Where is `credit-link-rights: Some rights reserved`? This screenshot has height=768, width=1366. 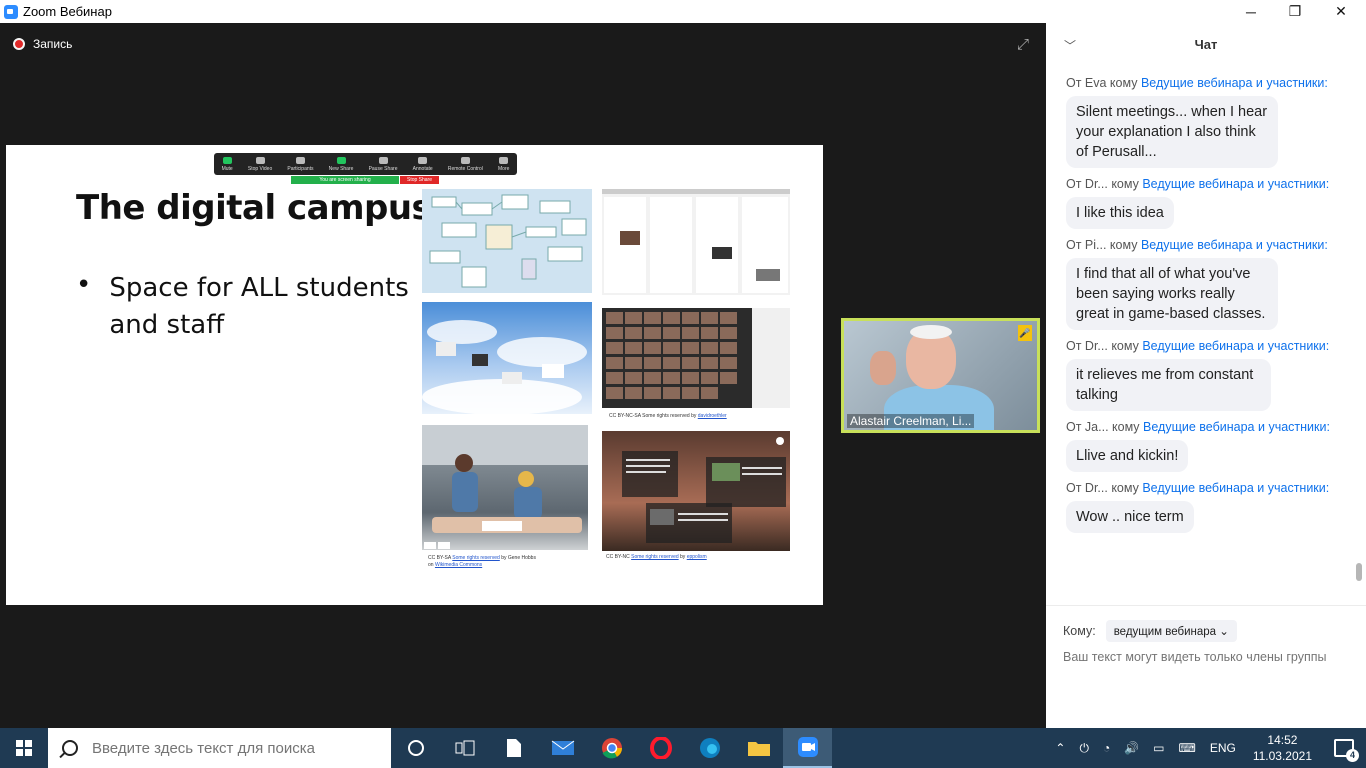 credit-link-rights: Some rights reserved is located at coordinates (476, 558).